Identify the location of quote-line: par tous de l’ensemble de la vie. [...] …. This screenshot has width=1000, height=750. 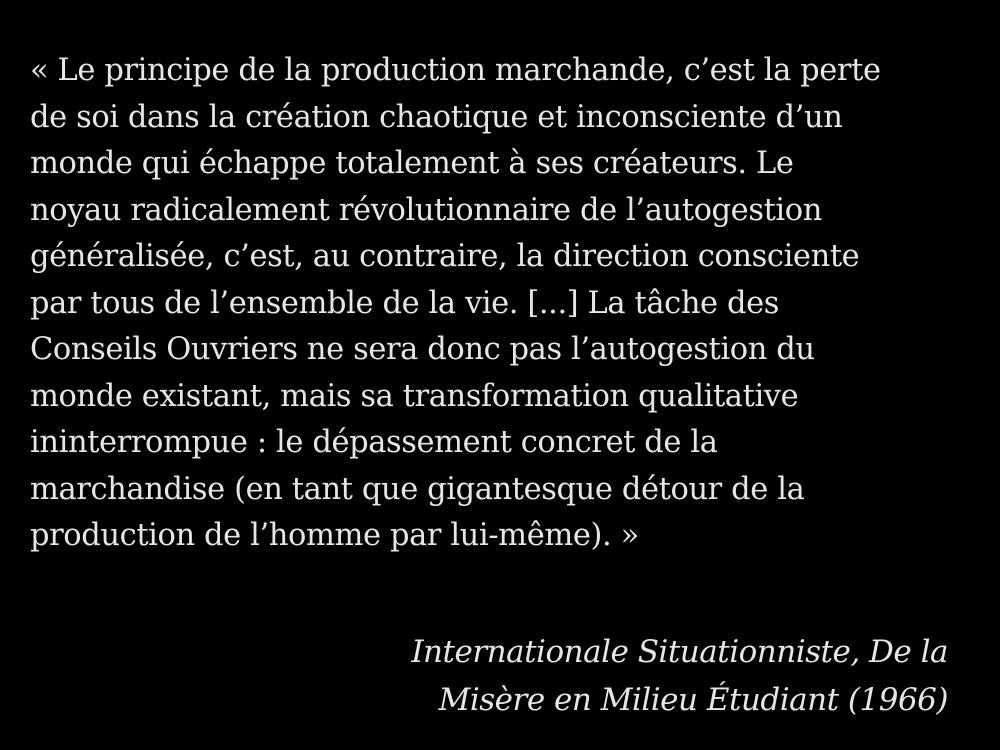
(405, 303).